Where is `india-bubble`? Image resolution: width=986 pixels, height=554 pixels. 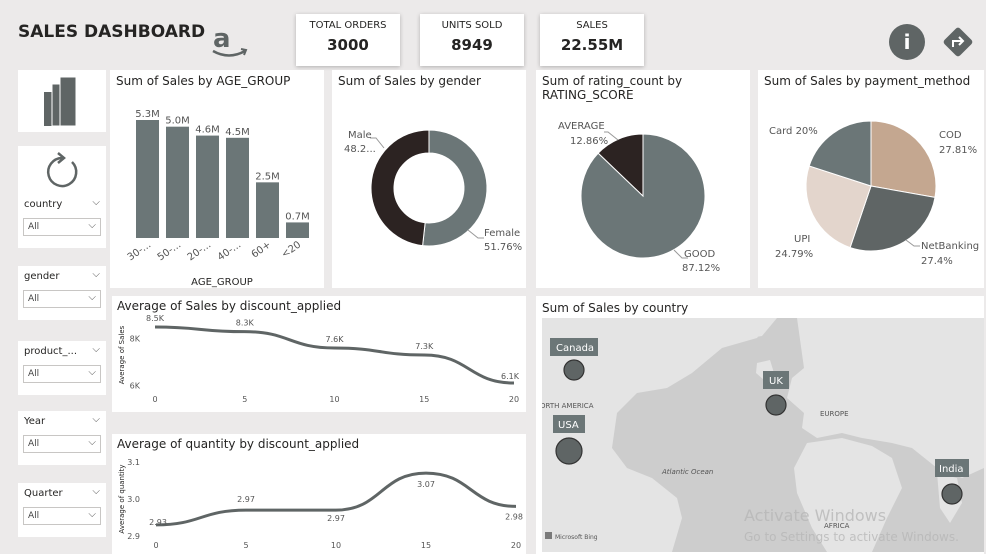
india-bubble is located at coordinates (952, 494).